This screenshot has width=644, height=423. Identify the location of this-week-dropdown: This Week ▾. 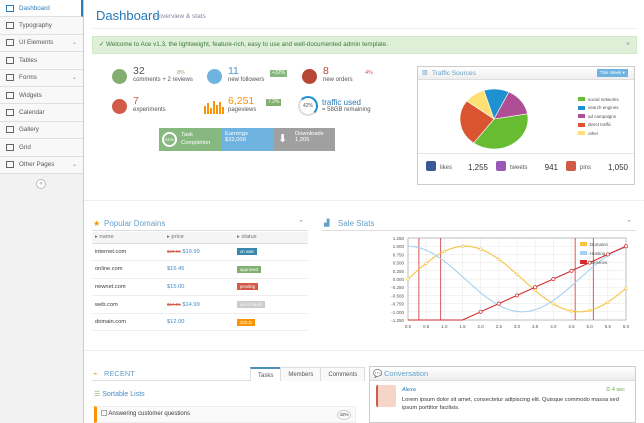
(612, 73).